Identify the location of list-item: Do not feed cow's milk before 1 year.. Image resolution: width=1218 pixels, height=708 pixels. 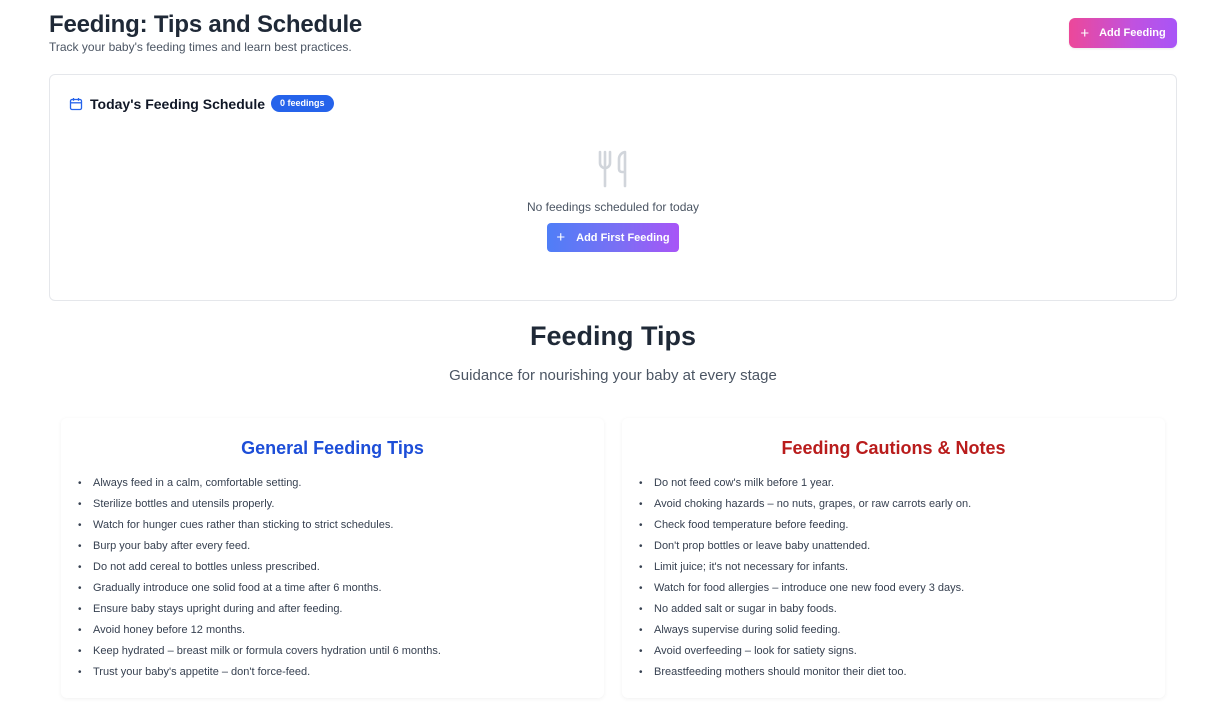
(902, 486).